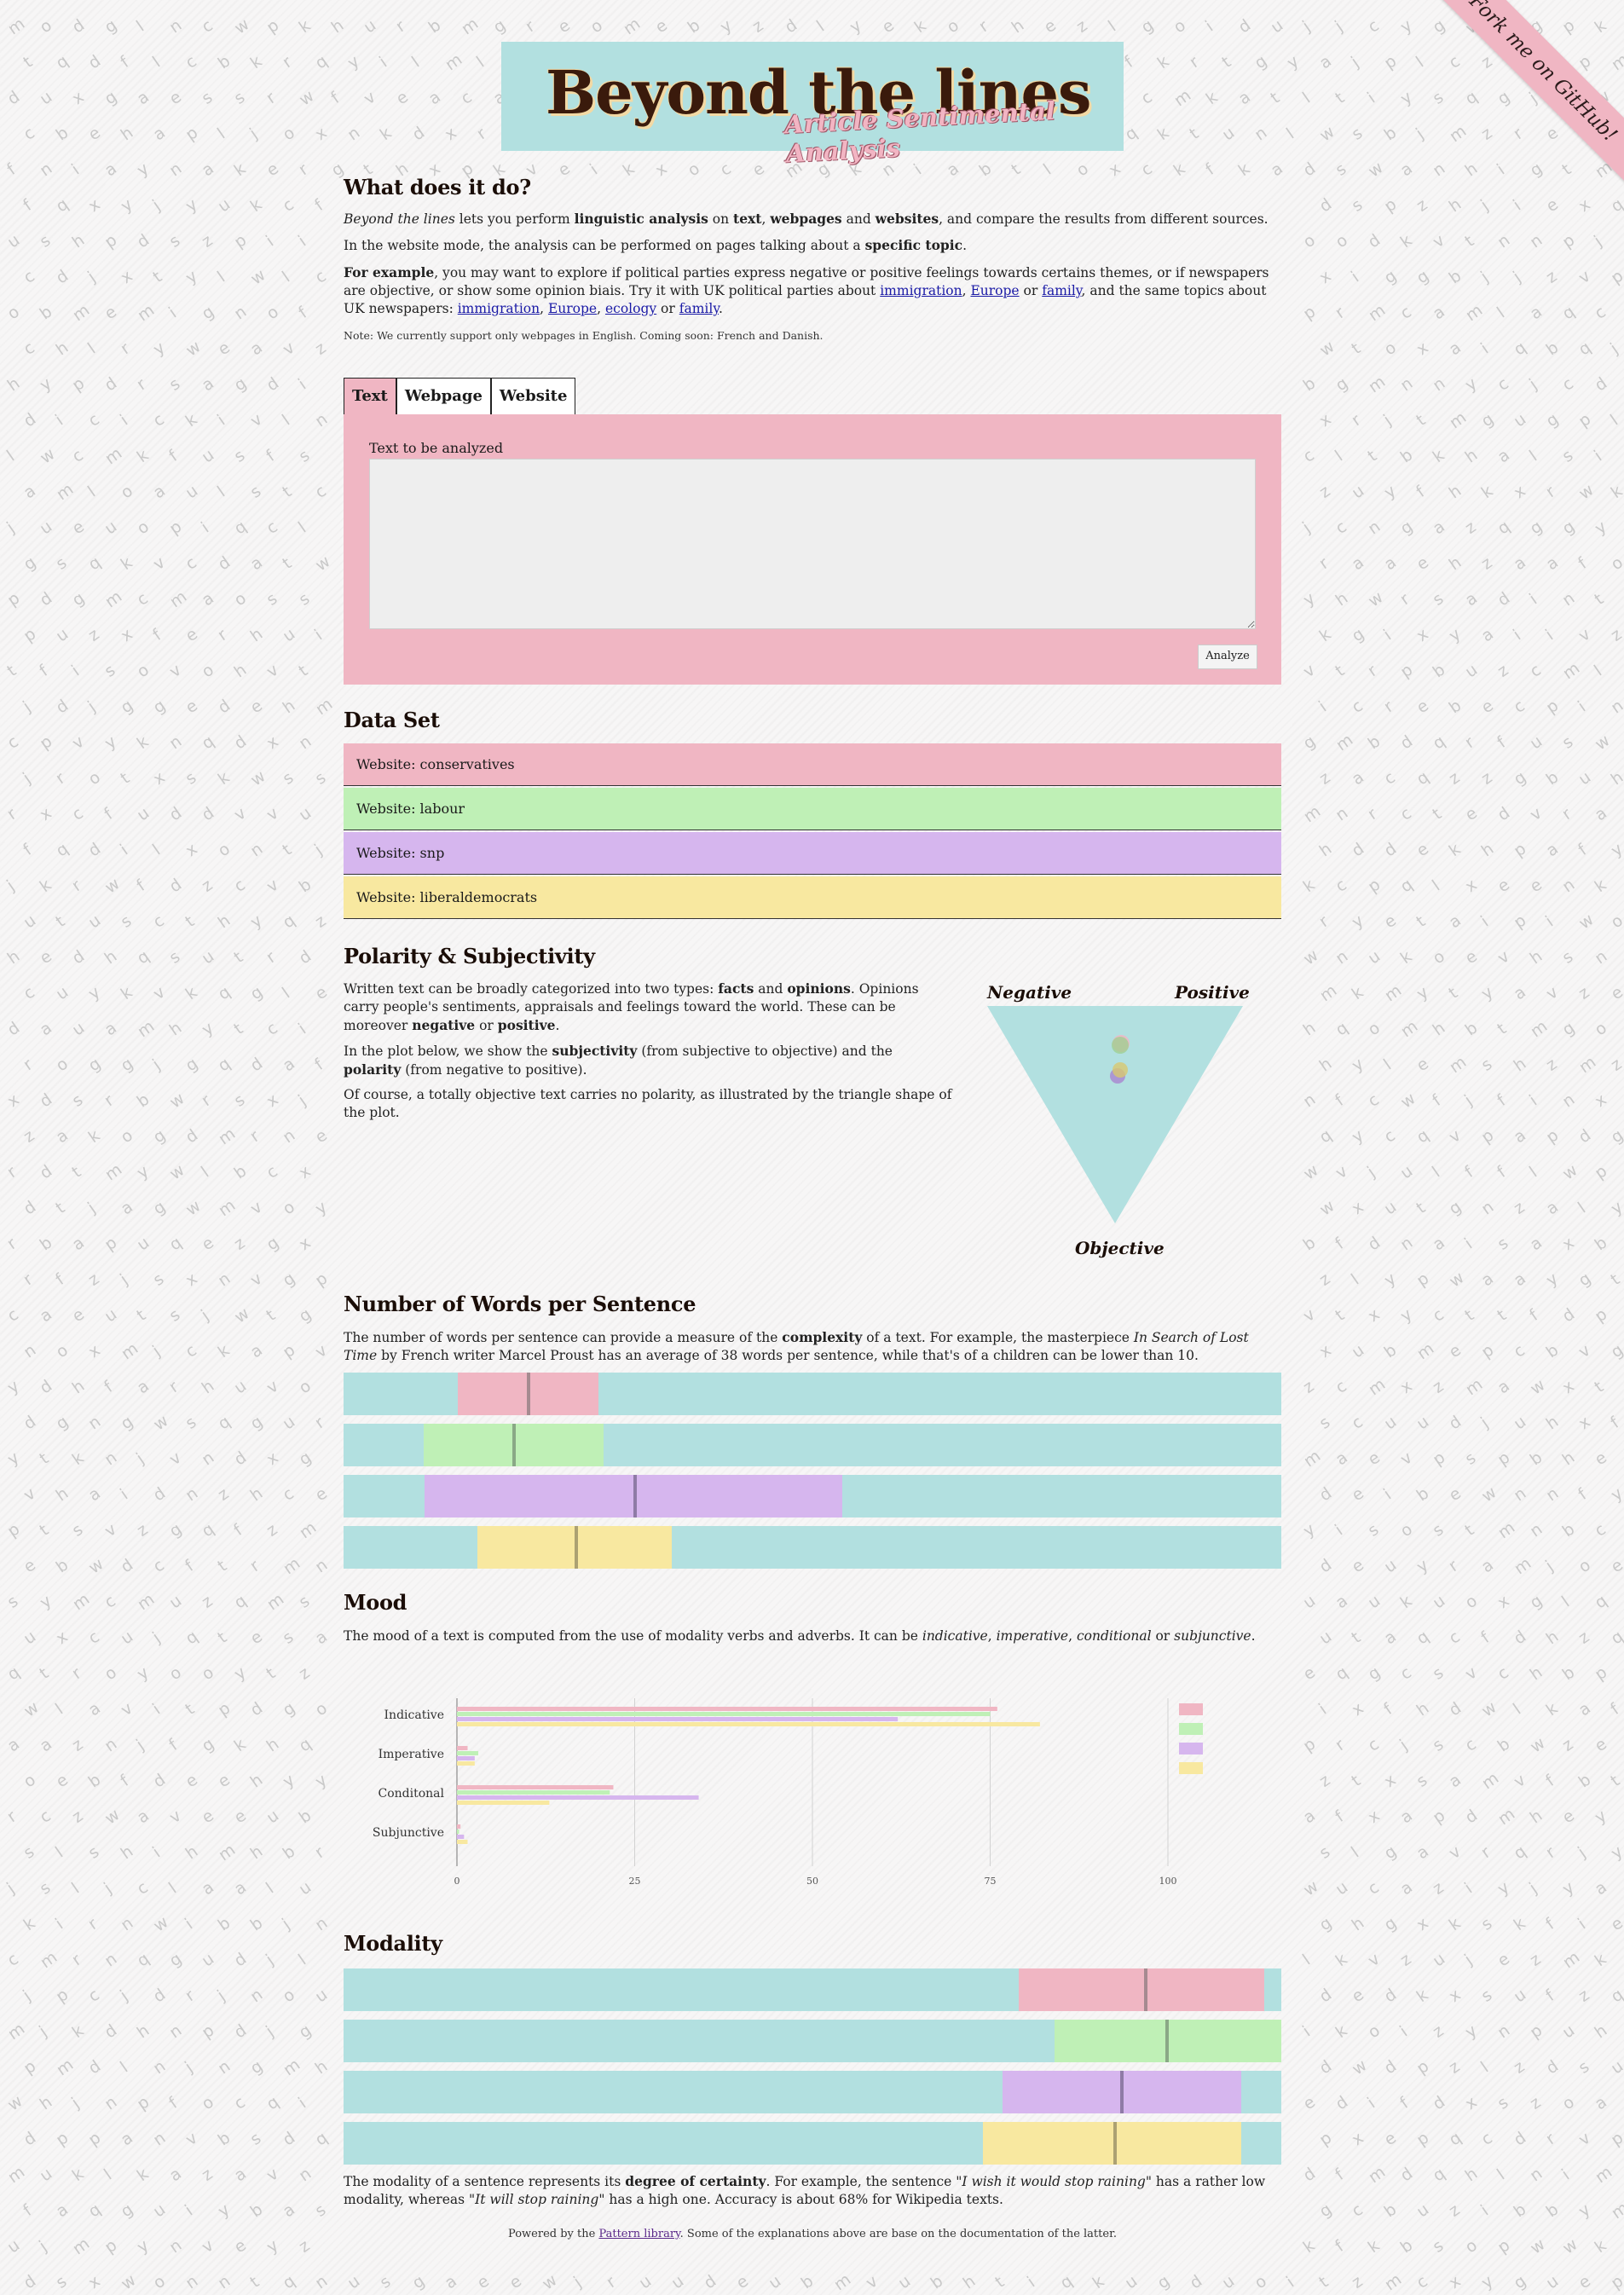 Image resolution: width=1624 pixels, height=2295 pixels. Describe the element at coordinates (393, 1943) in the screenshot. I see `modality-heading: Modality` at that location.